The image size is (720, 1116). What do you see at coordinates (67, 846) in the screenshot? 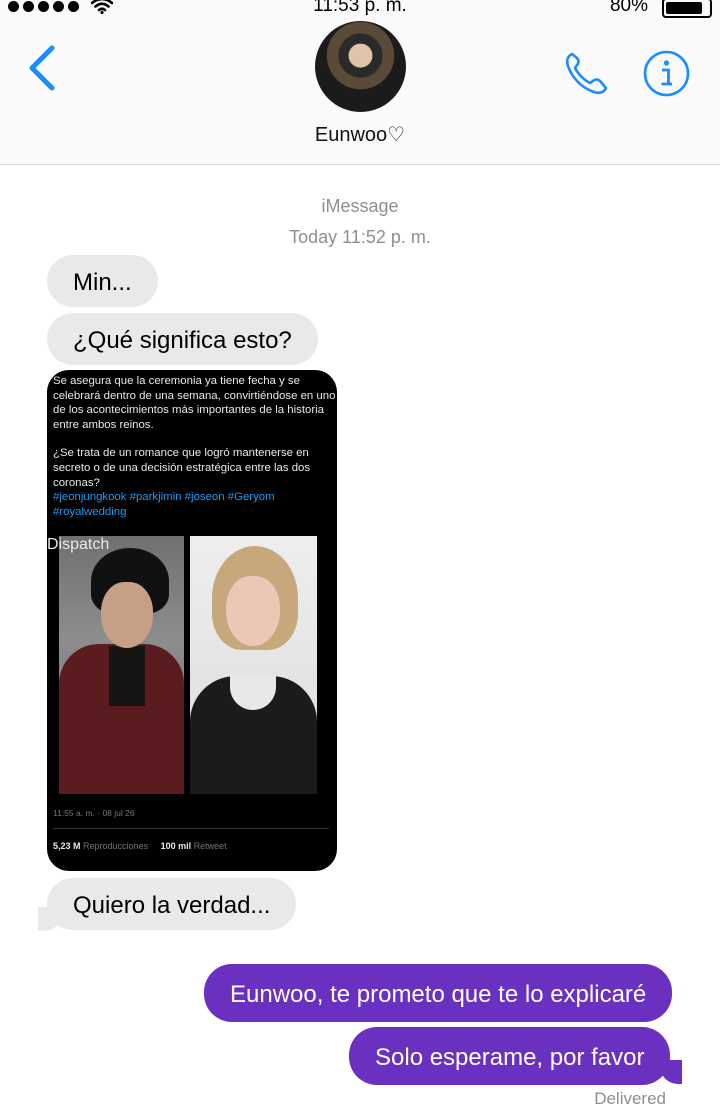
I see `views-count: 5,23 M` at bounding box center [67, 846].